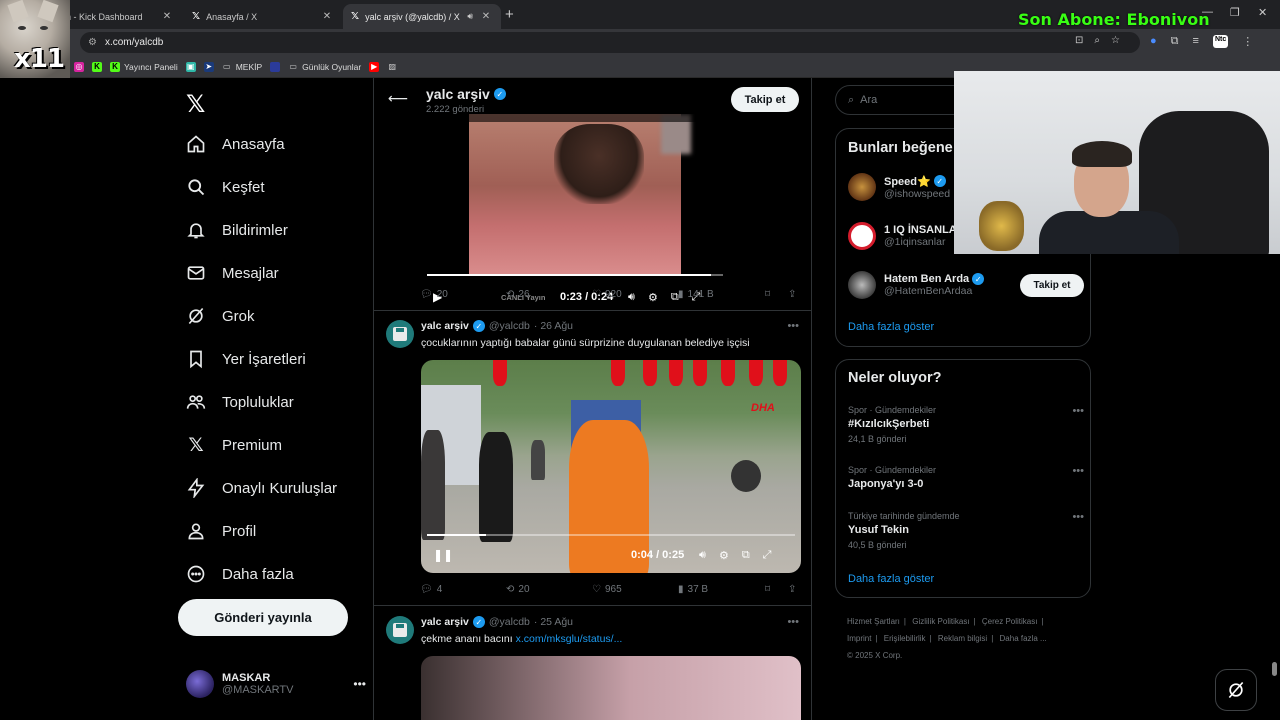 The height and width of the screenshot is (720, 1280). I want to click on bookmark-blue, so click(275, 66).